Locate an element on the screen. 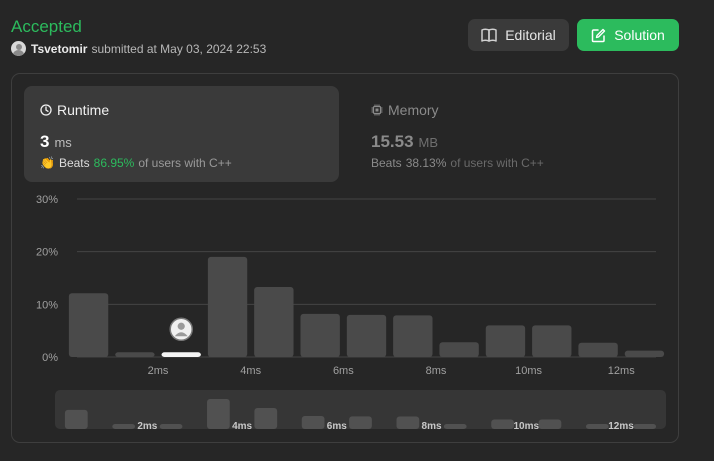 This screenshot has height=461, width=714. x-tick-label: 12ms is located at coordinates (621, 371).